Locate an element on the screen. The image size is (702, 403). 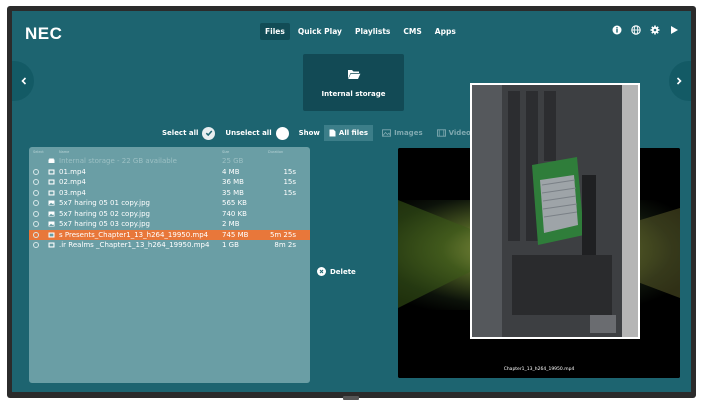
scroll-right-button is located at coordinates (680, 81).